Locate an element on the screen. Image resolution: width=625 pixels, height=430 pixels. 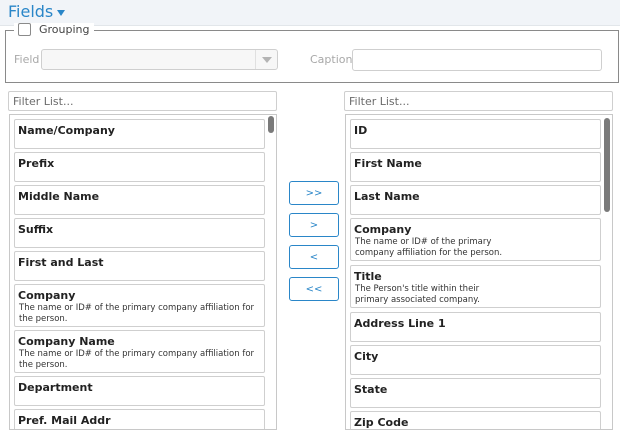
item-name: Suffix is located at coordinates (36, 229).